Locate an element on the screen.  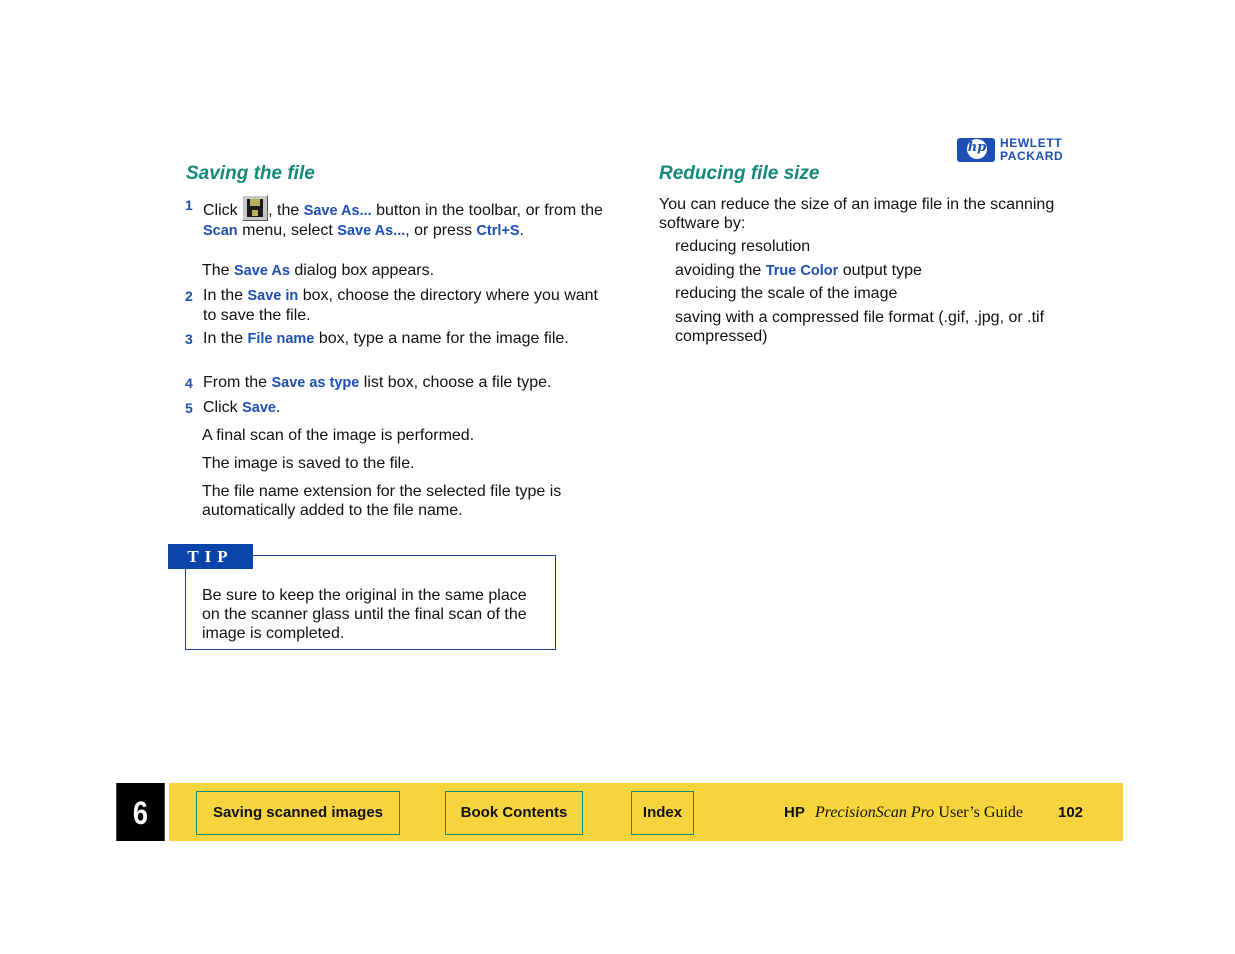
section-heading-reducing: Reducing file size is located at coordinates (739, 173).